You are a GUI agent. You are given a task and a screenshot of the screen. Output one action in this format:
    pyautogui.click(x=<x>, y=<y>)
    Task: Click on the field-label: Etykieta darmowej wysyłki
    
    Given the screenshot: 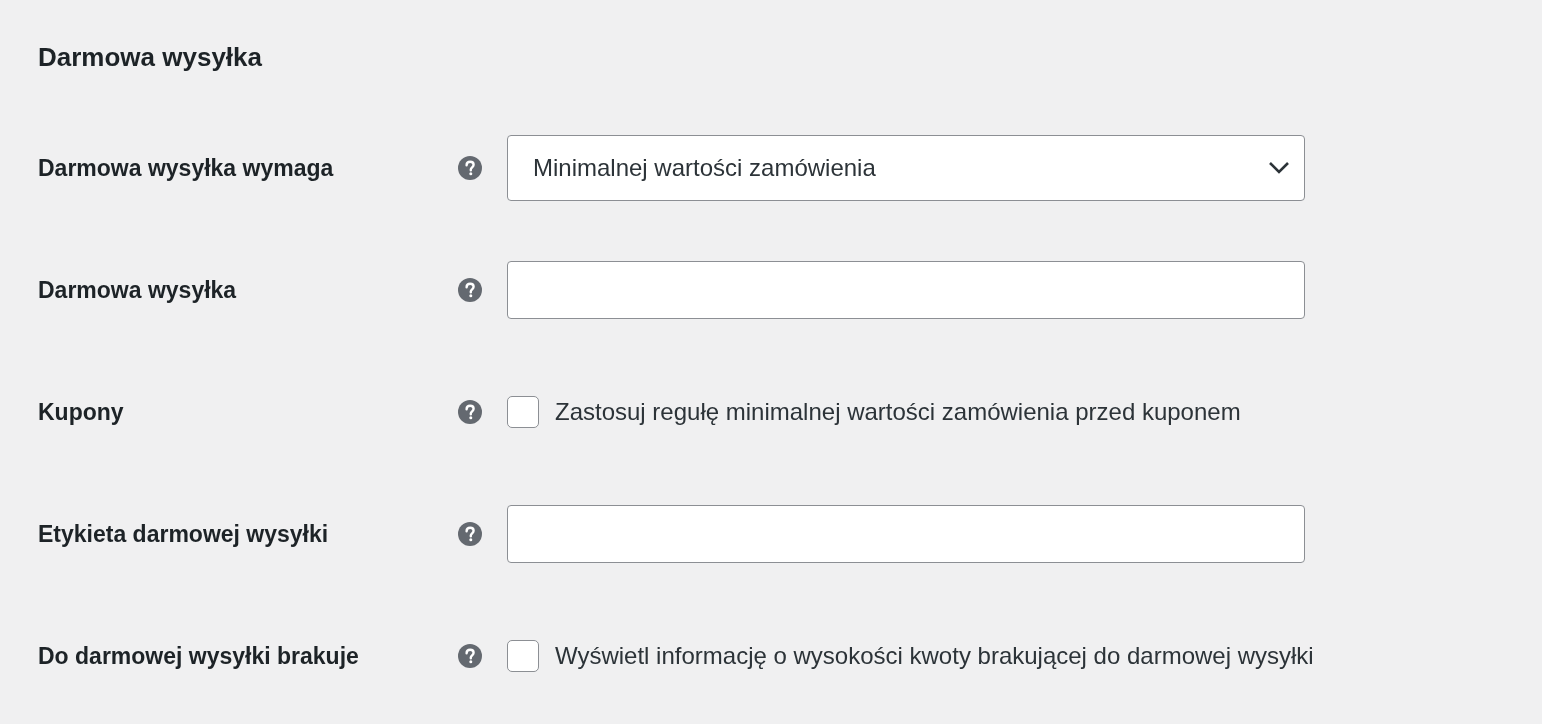 What is the action you would take?
    pyautogui.click(x=183, y=533)
    